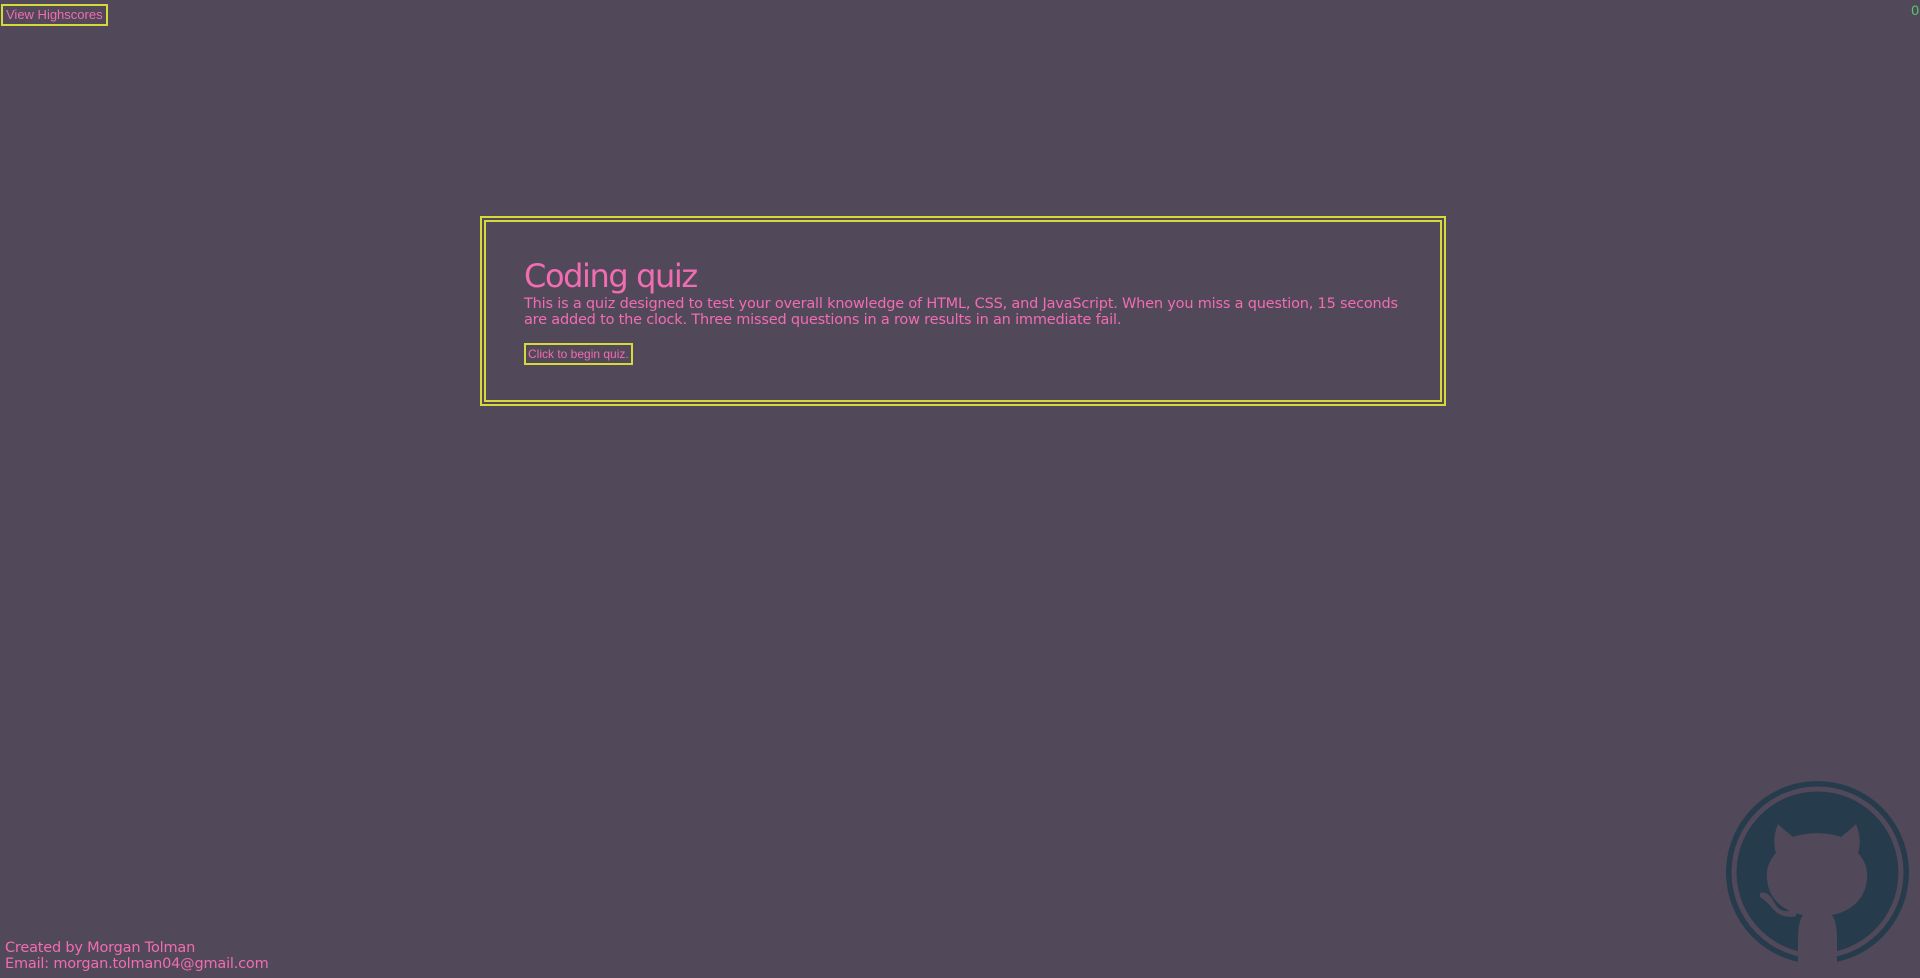 This screenshot has width=1920, height=978. I want to click on footer-email: Email: morgan.tolman04@gmail.com, so click(137, 964).